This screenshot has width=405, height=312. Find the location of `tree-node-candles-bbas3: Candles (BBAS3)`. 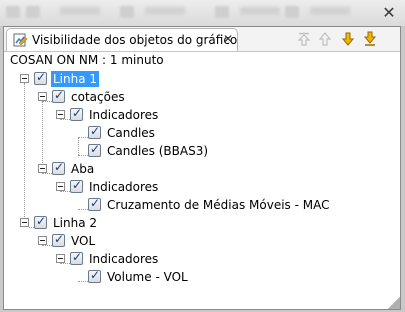

tree-node-candles-bbas3: Candles (BBAS3) is located at coordinates (157, 151).